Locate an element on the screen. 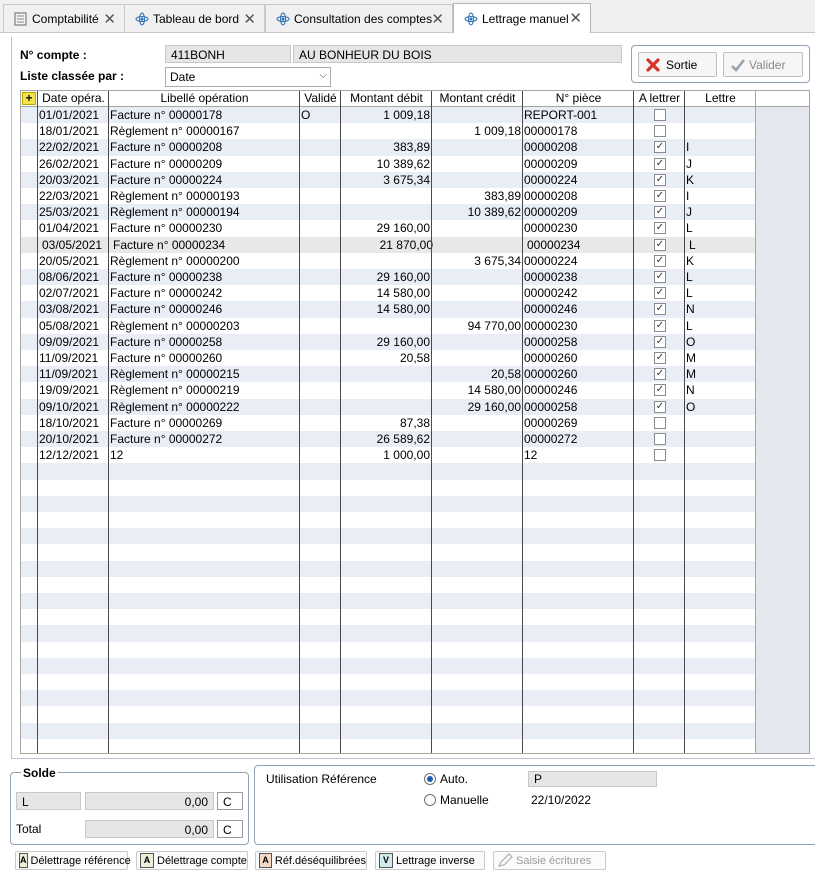 Image resolution: width=815 pixels, height=877 pixels. manuelle-radio is located at coordinates (430, 800).